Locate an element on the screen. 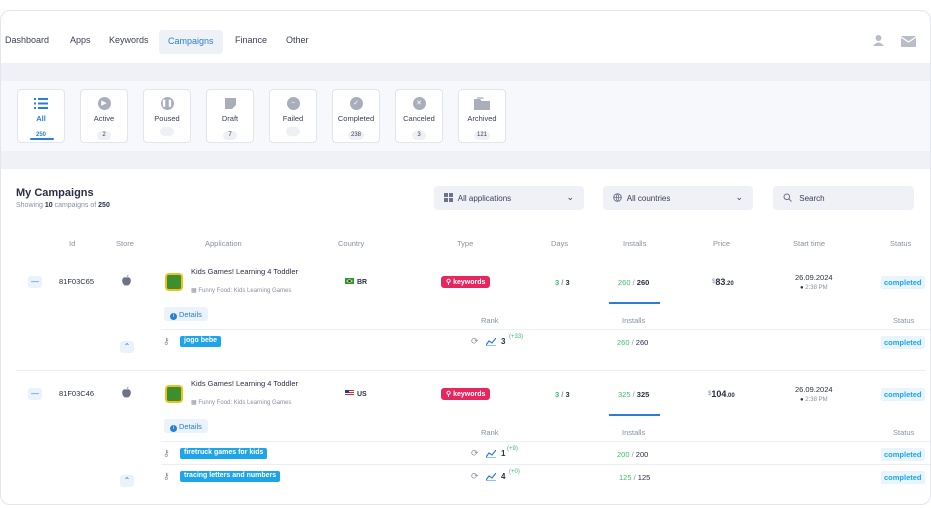 The width and height of the screenshot is (931, 508). mail-icon is located at coordinates (908, 41).